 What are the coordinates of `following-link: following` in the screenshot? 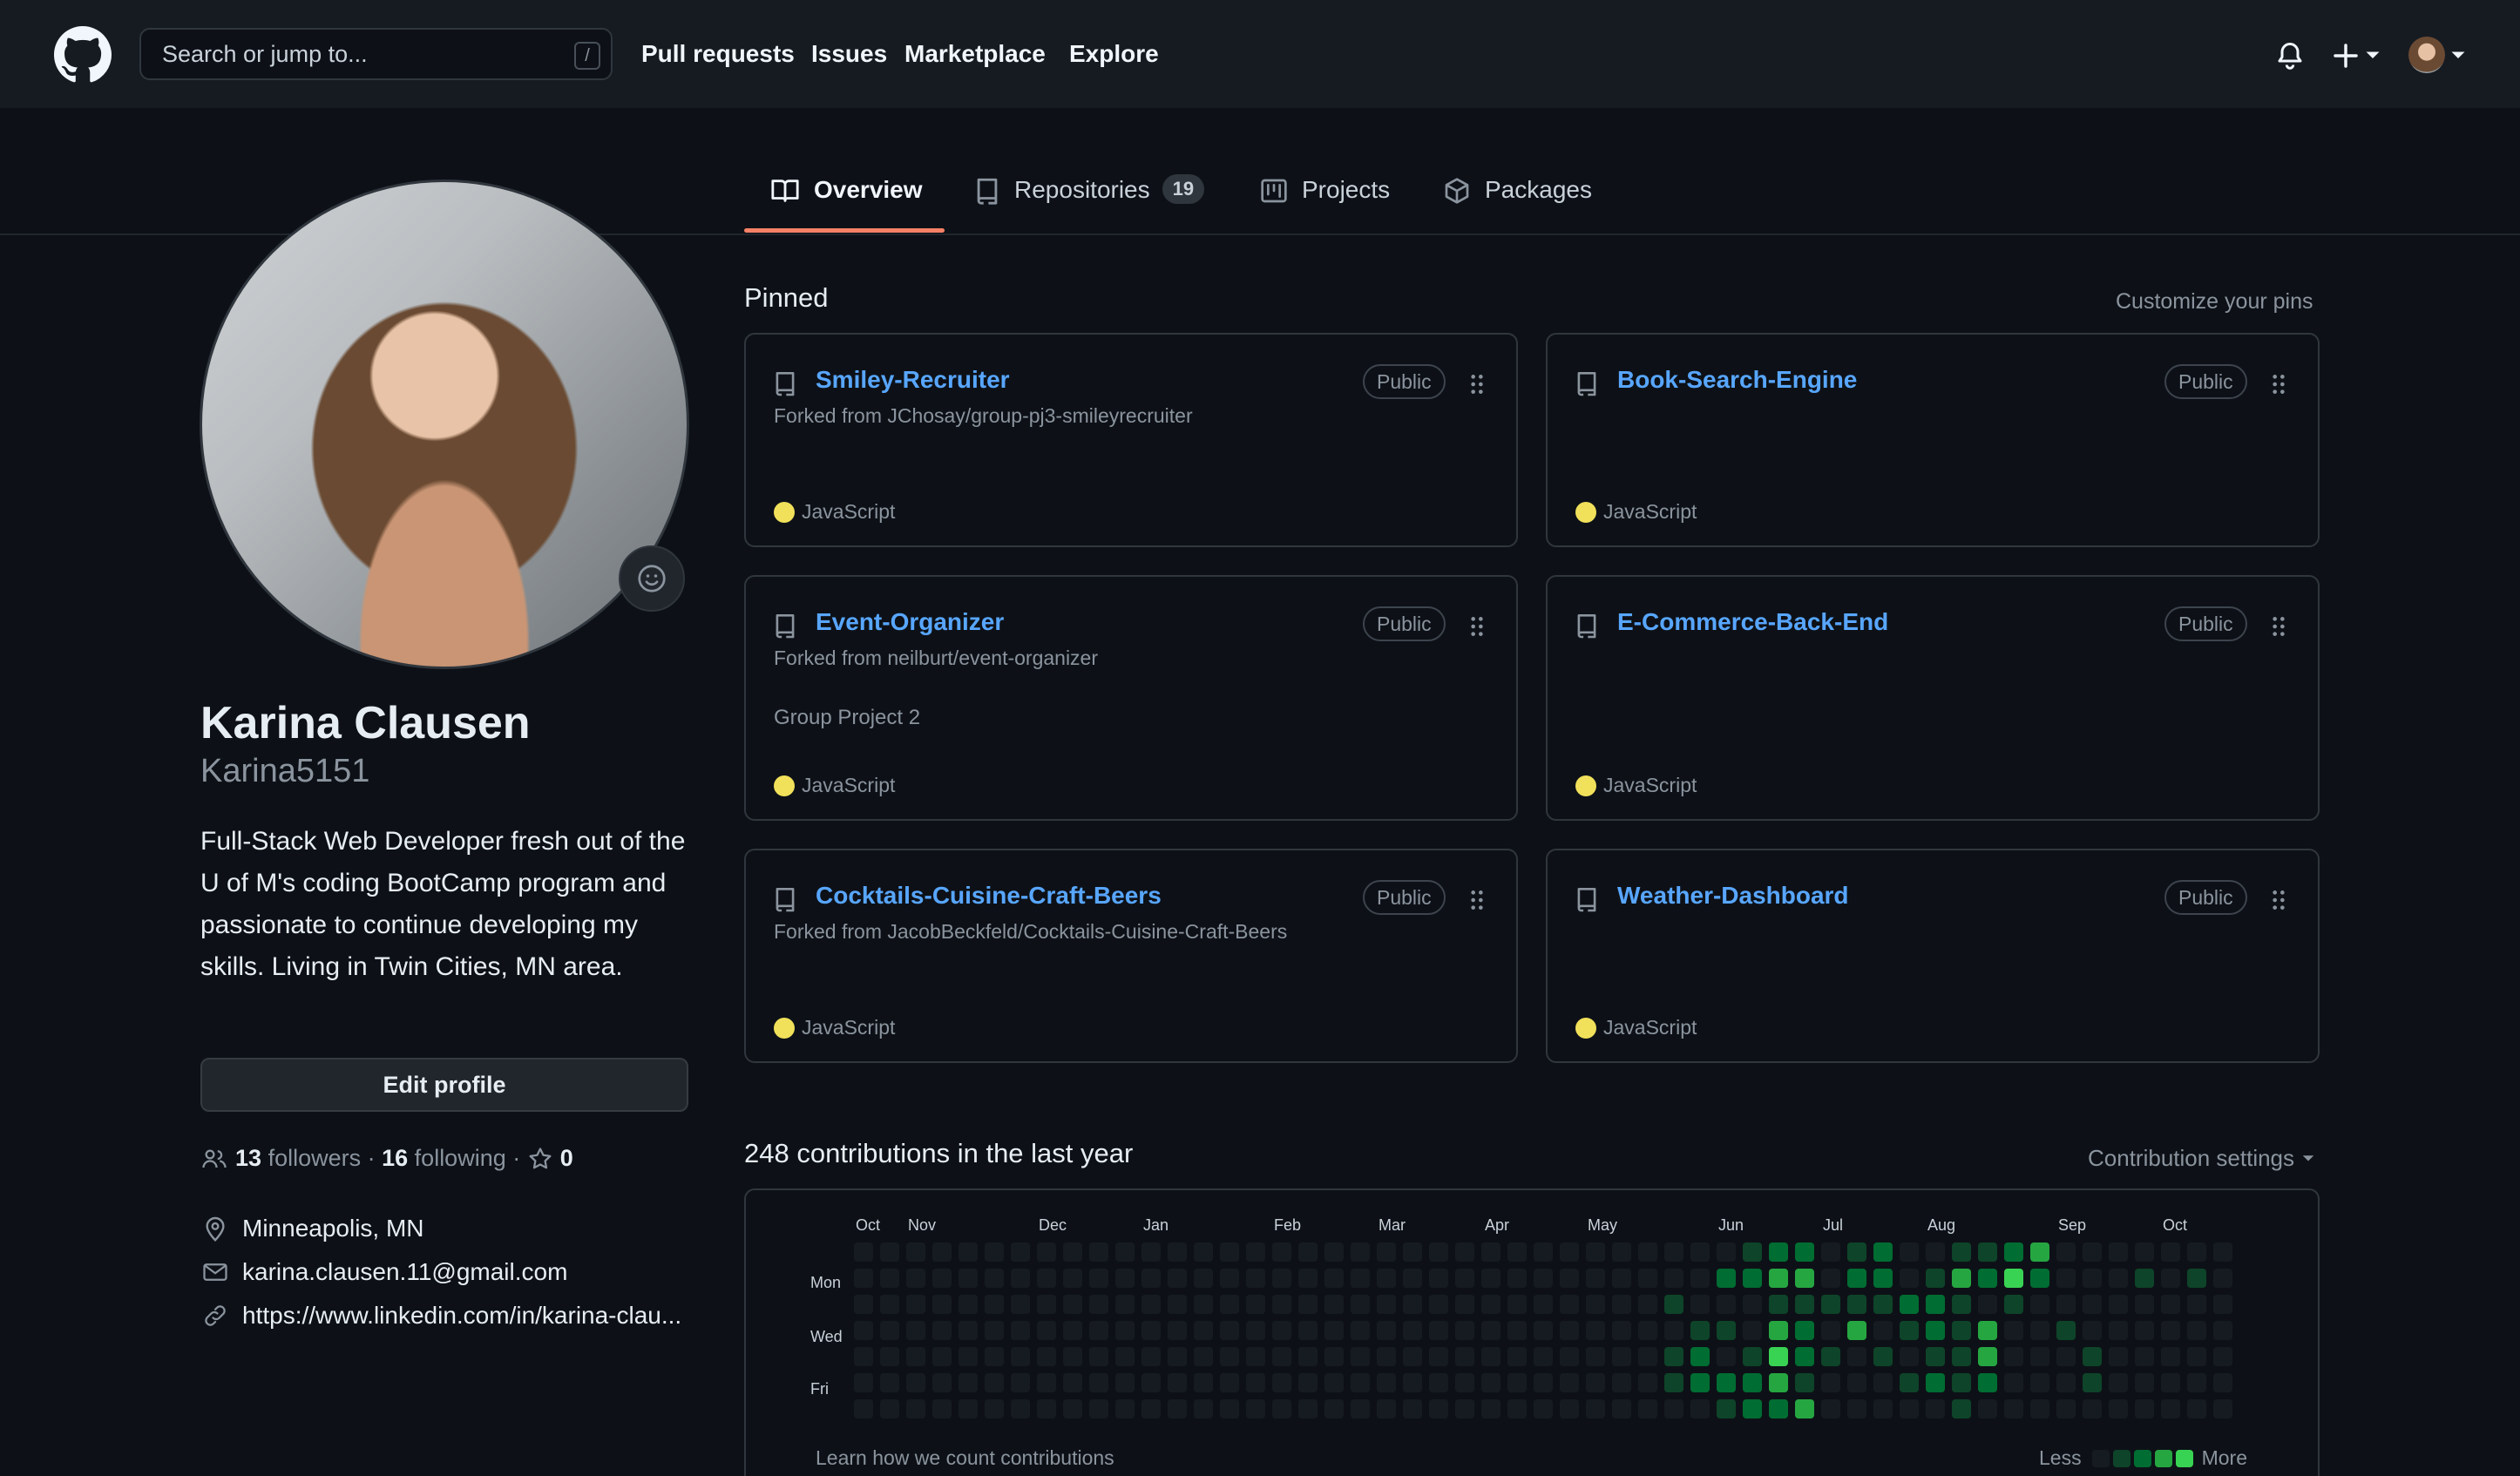 It's located at (460, 1158).